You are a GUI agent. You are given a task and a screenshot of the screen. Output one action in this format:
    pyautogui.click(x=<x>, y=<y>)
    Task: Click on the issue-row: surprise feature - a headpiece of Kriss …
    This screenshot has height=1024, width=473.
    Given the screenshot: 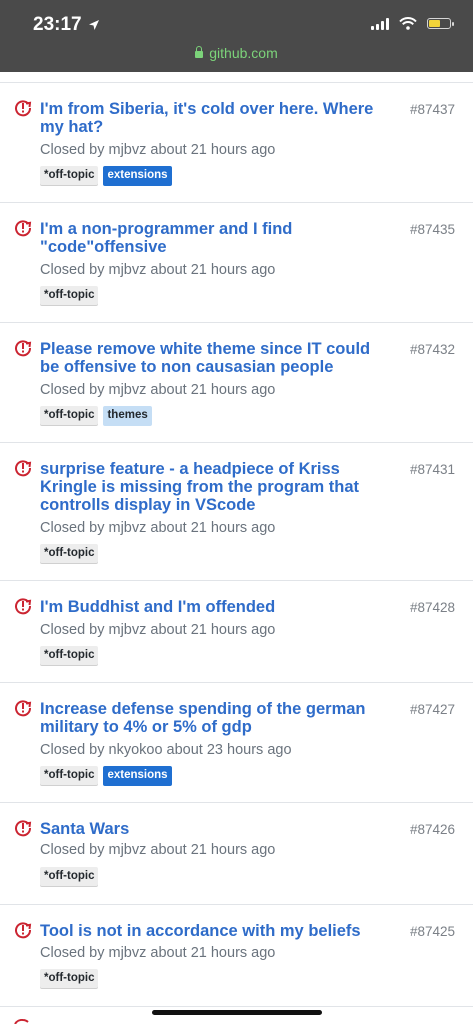 What is the action you would take?
    pyautogui.click(x=236, y=512)
    